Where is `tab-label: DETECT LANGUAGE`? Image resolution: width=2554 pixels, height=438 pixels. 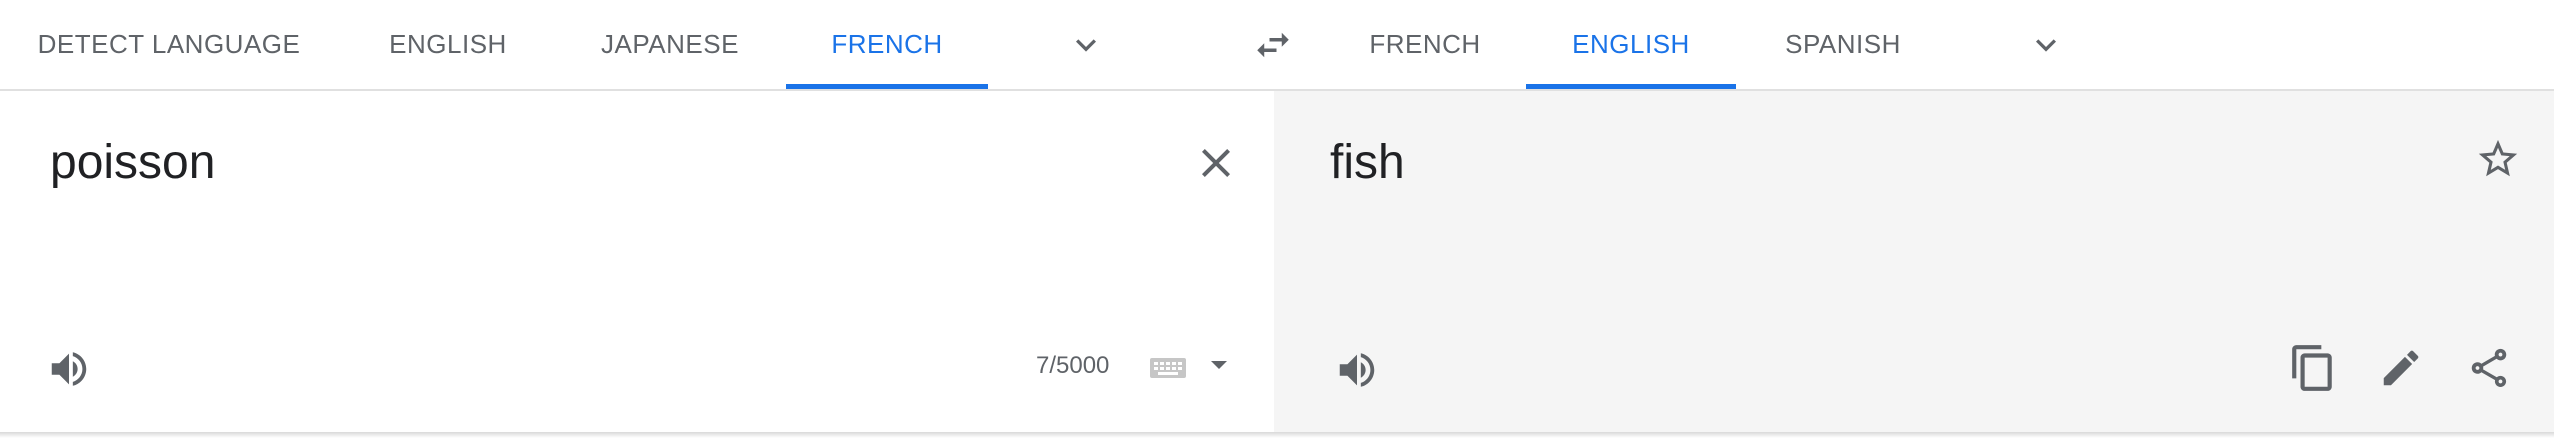
tab-label: DETECT LANGUAGE is located at coordinates (169, 44).